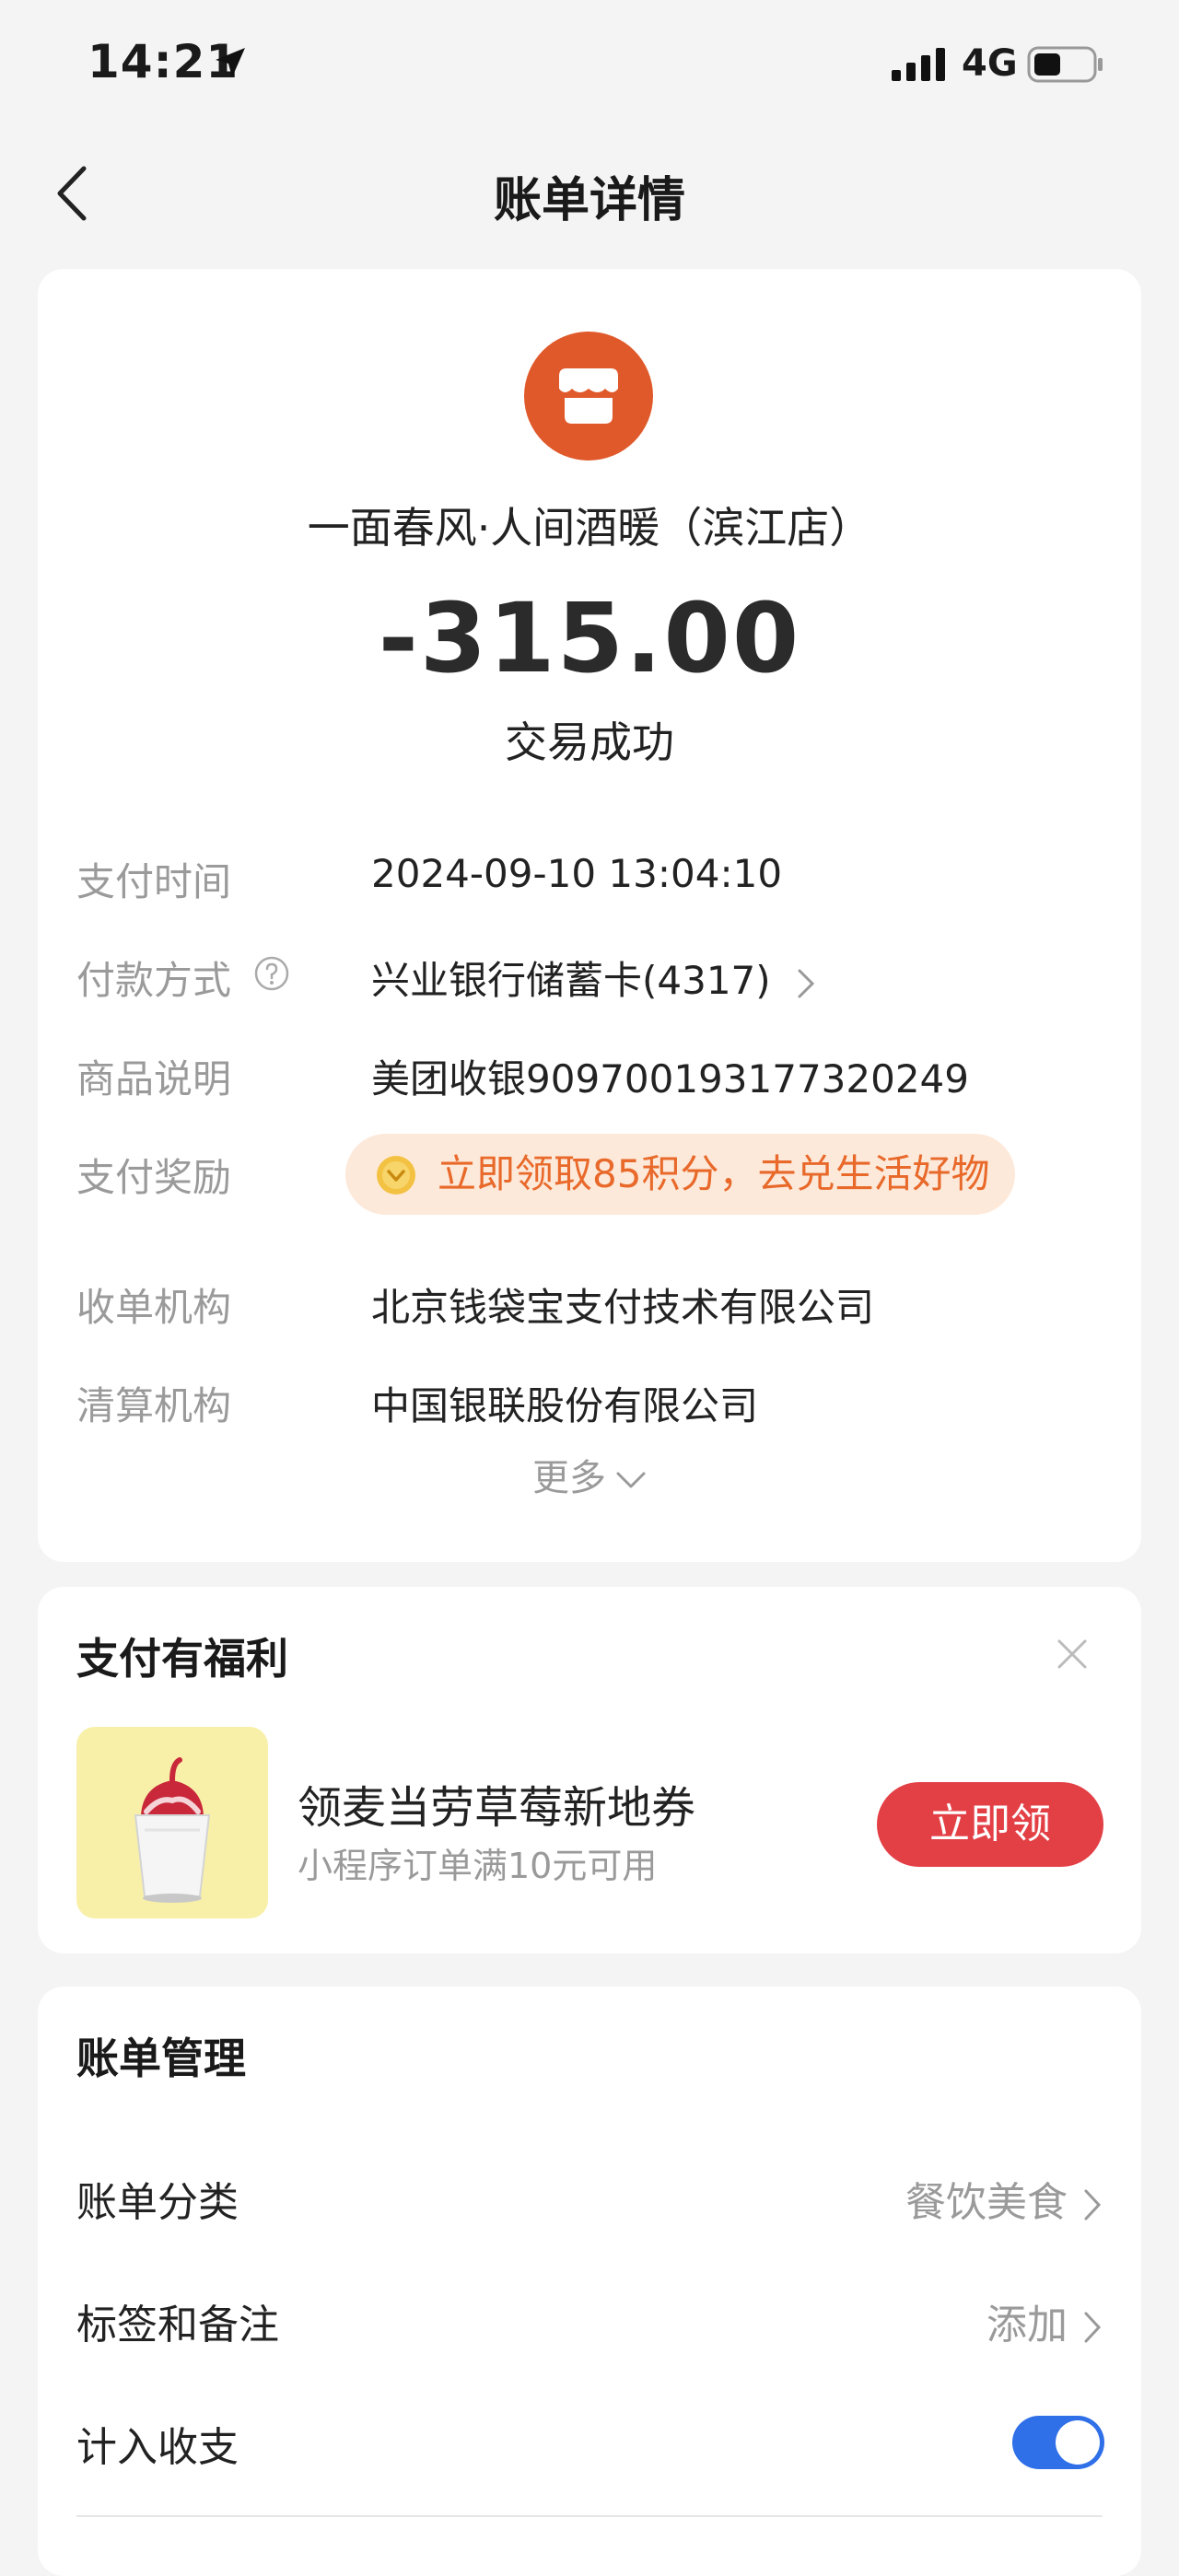 This screenshot has width=1179, height=2576. I want to click on detail-label: 清算机构, so click(154, 1405).